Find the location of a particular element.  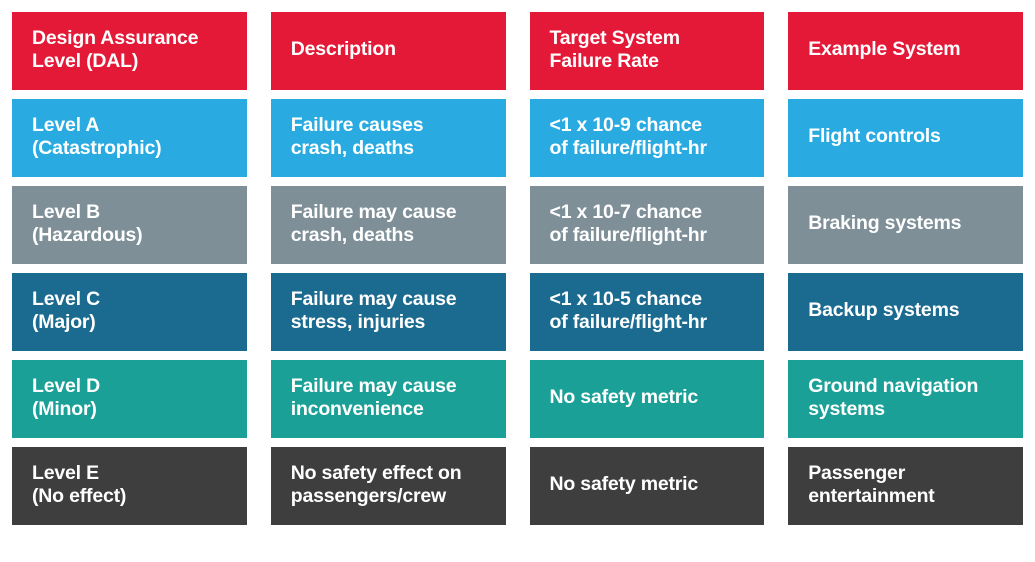

cell-level-d-dal: Level D (Minor) is located at coordinates (129, 399).